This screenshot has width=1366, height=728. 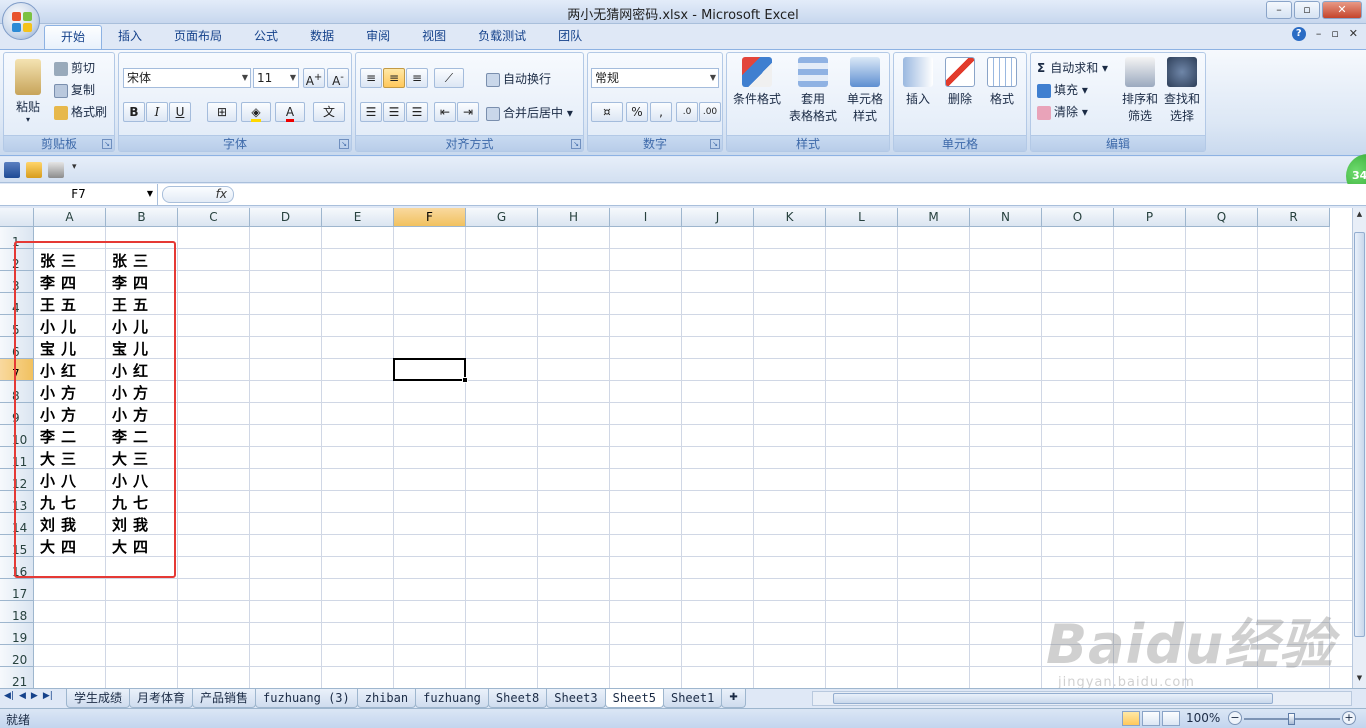 I want to click on sort-filter-button: 排序和 筛选, so click(x=1140, y=90).